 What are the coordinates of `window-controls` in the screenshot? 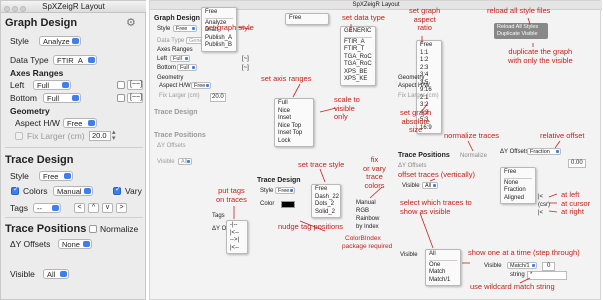 It's located at (16, 10).